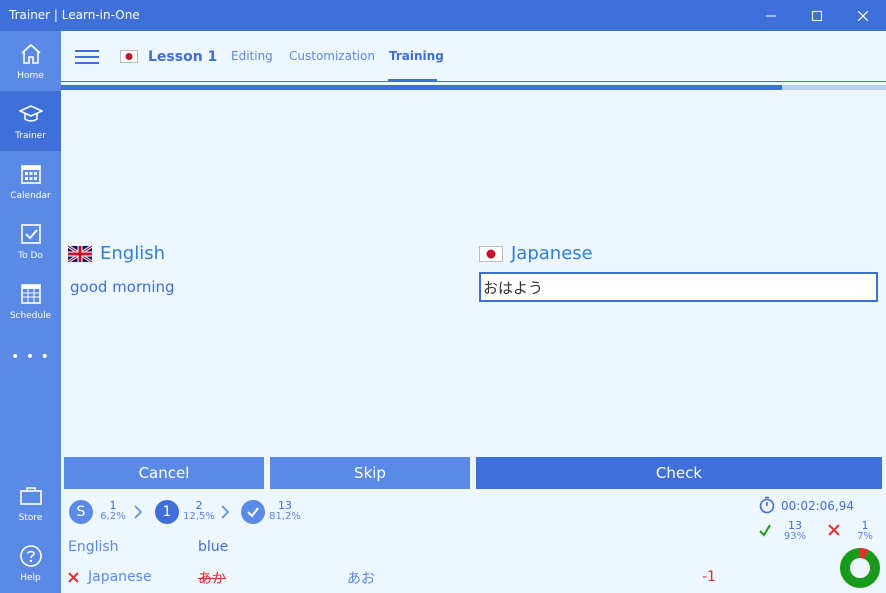 The height and width of the screenshot is (593, 886). I want to click on sidebar-item-label: Store, so click(30, 518).